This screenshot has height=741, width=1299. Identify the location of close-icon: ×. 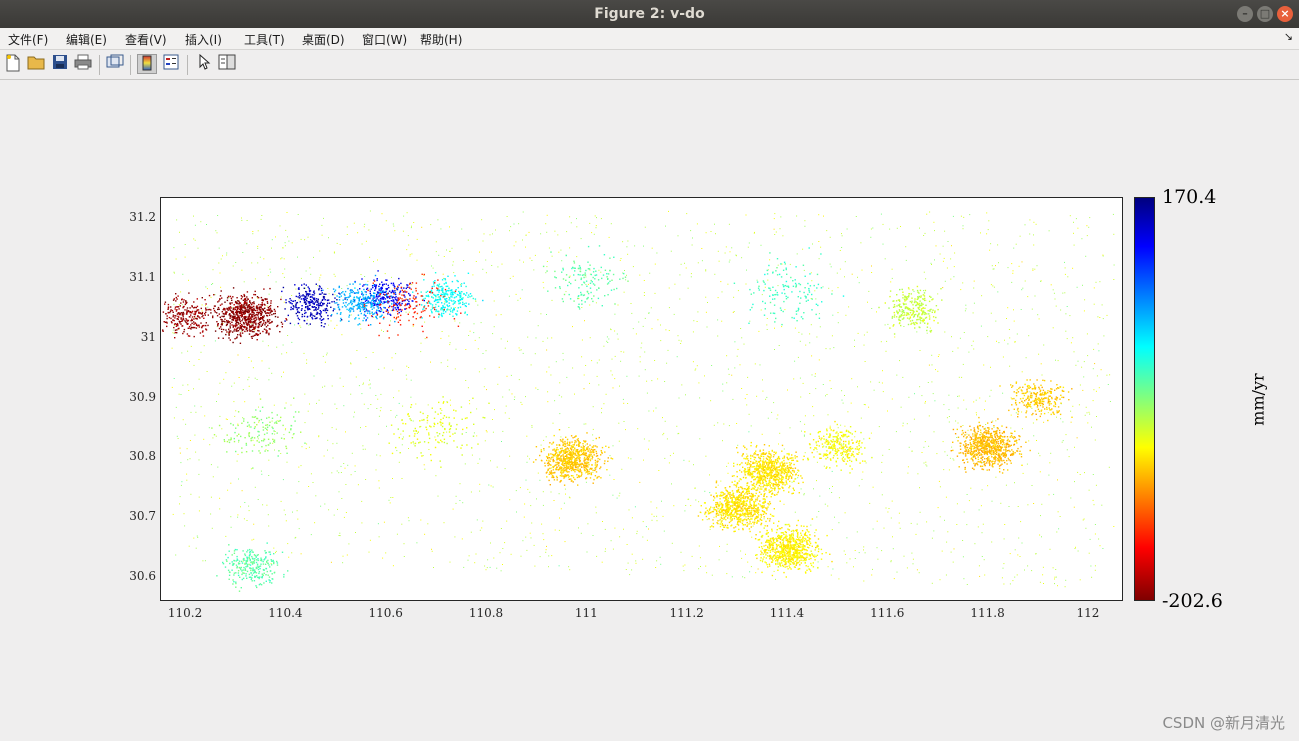
(1285, 14).